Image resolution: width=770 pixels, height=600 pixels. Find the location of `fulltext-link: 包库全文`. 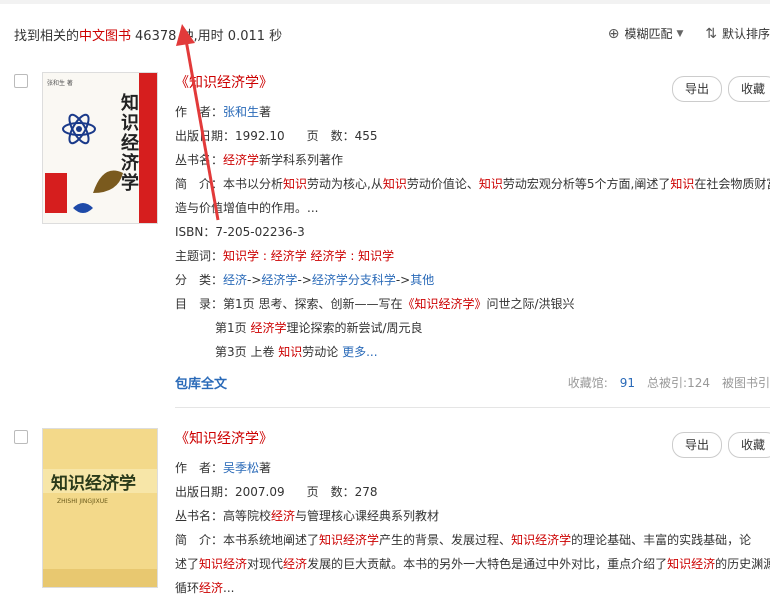

fulltext-link: 包库全文 is located at coordinates (201, 384).